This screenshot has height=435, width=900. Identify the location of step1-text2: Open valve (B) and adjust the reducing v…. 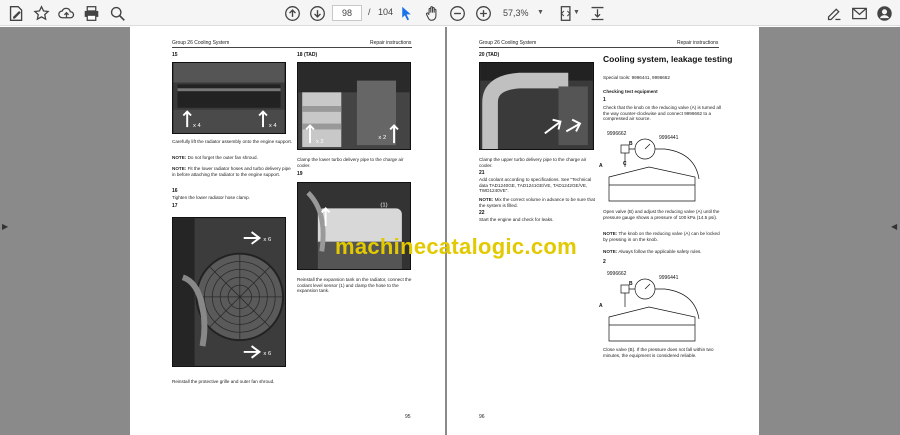
(661, 214).